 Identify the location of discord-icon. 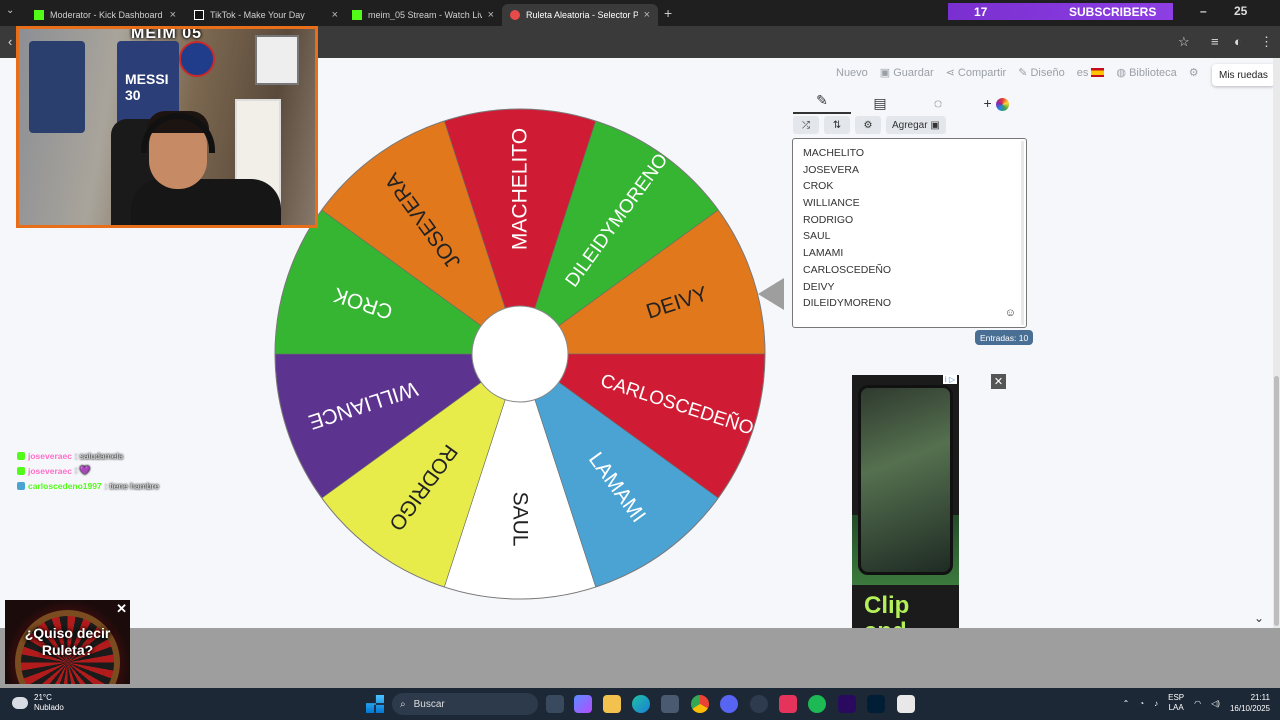
(729, 704).